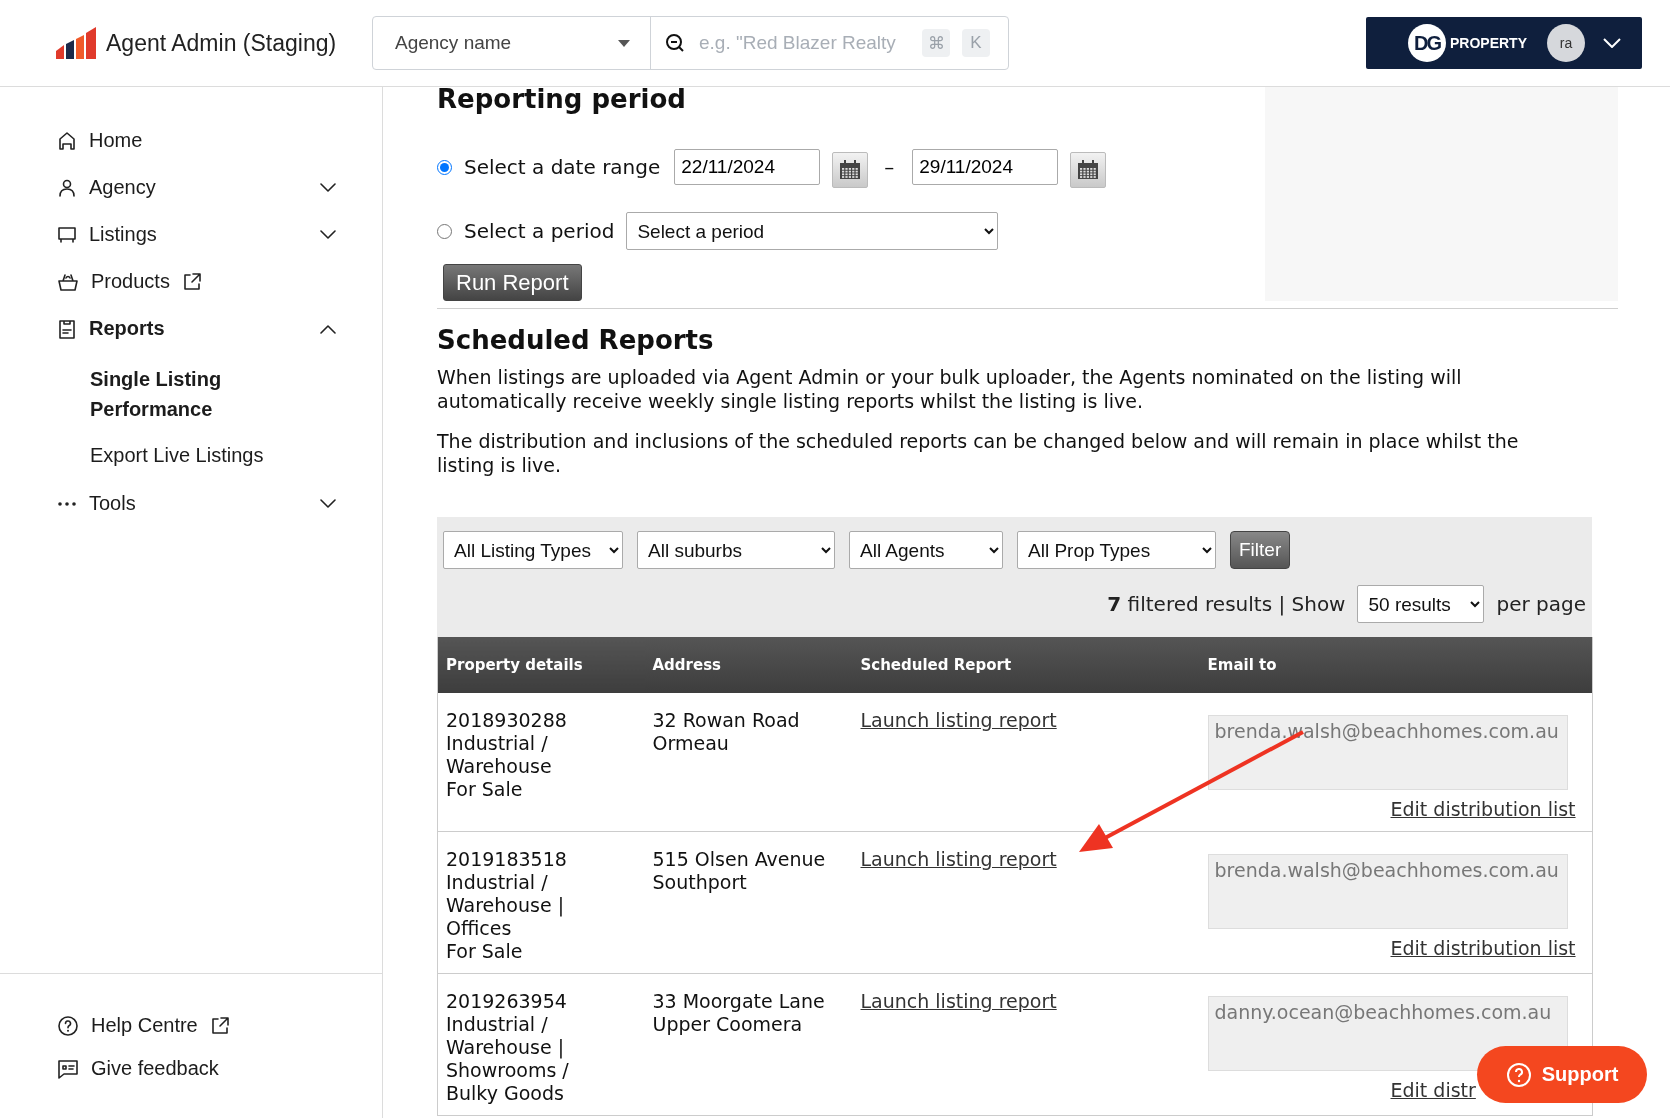 This screenshot has height=1118, width=1670. I want to click on period-select: Select a period, so click(812, 231).